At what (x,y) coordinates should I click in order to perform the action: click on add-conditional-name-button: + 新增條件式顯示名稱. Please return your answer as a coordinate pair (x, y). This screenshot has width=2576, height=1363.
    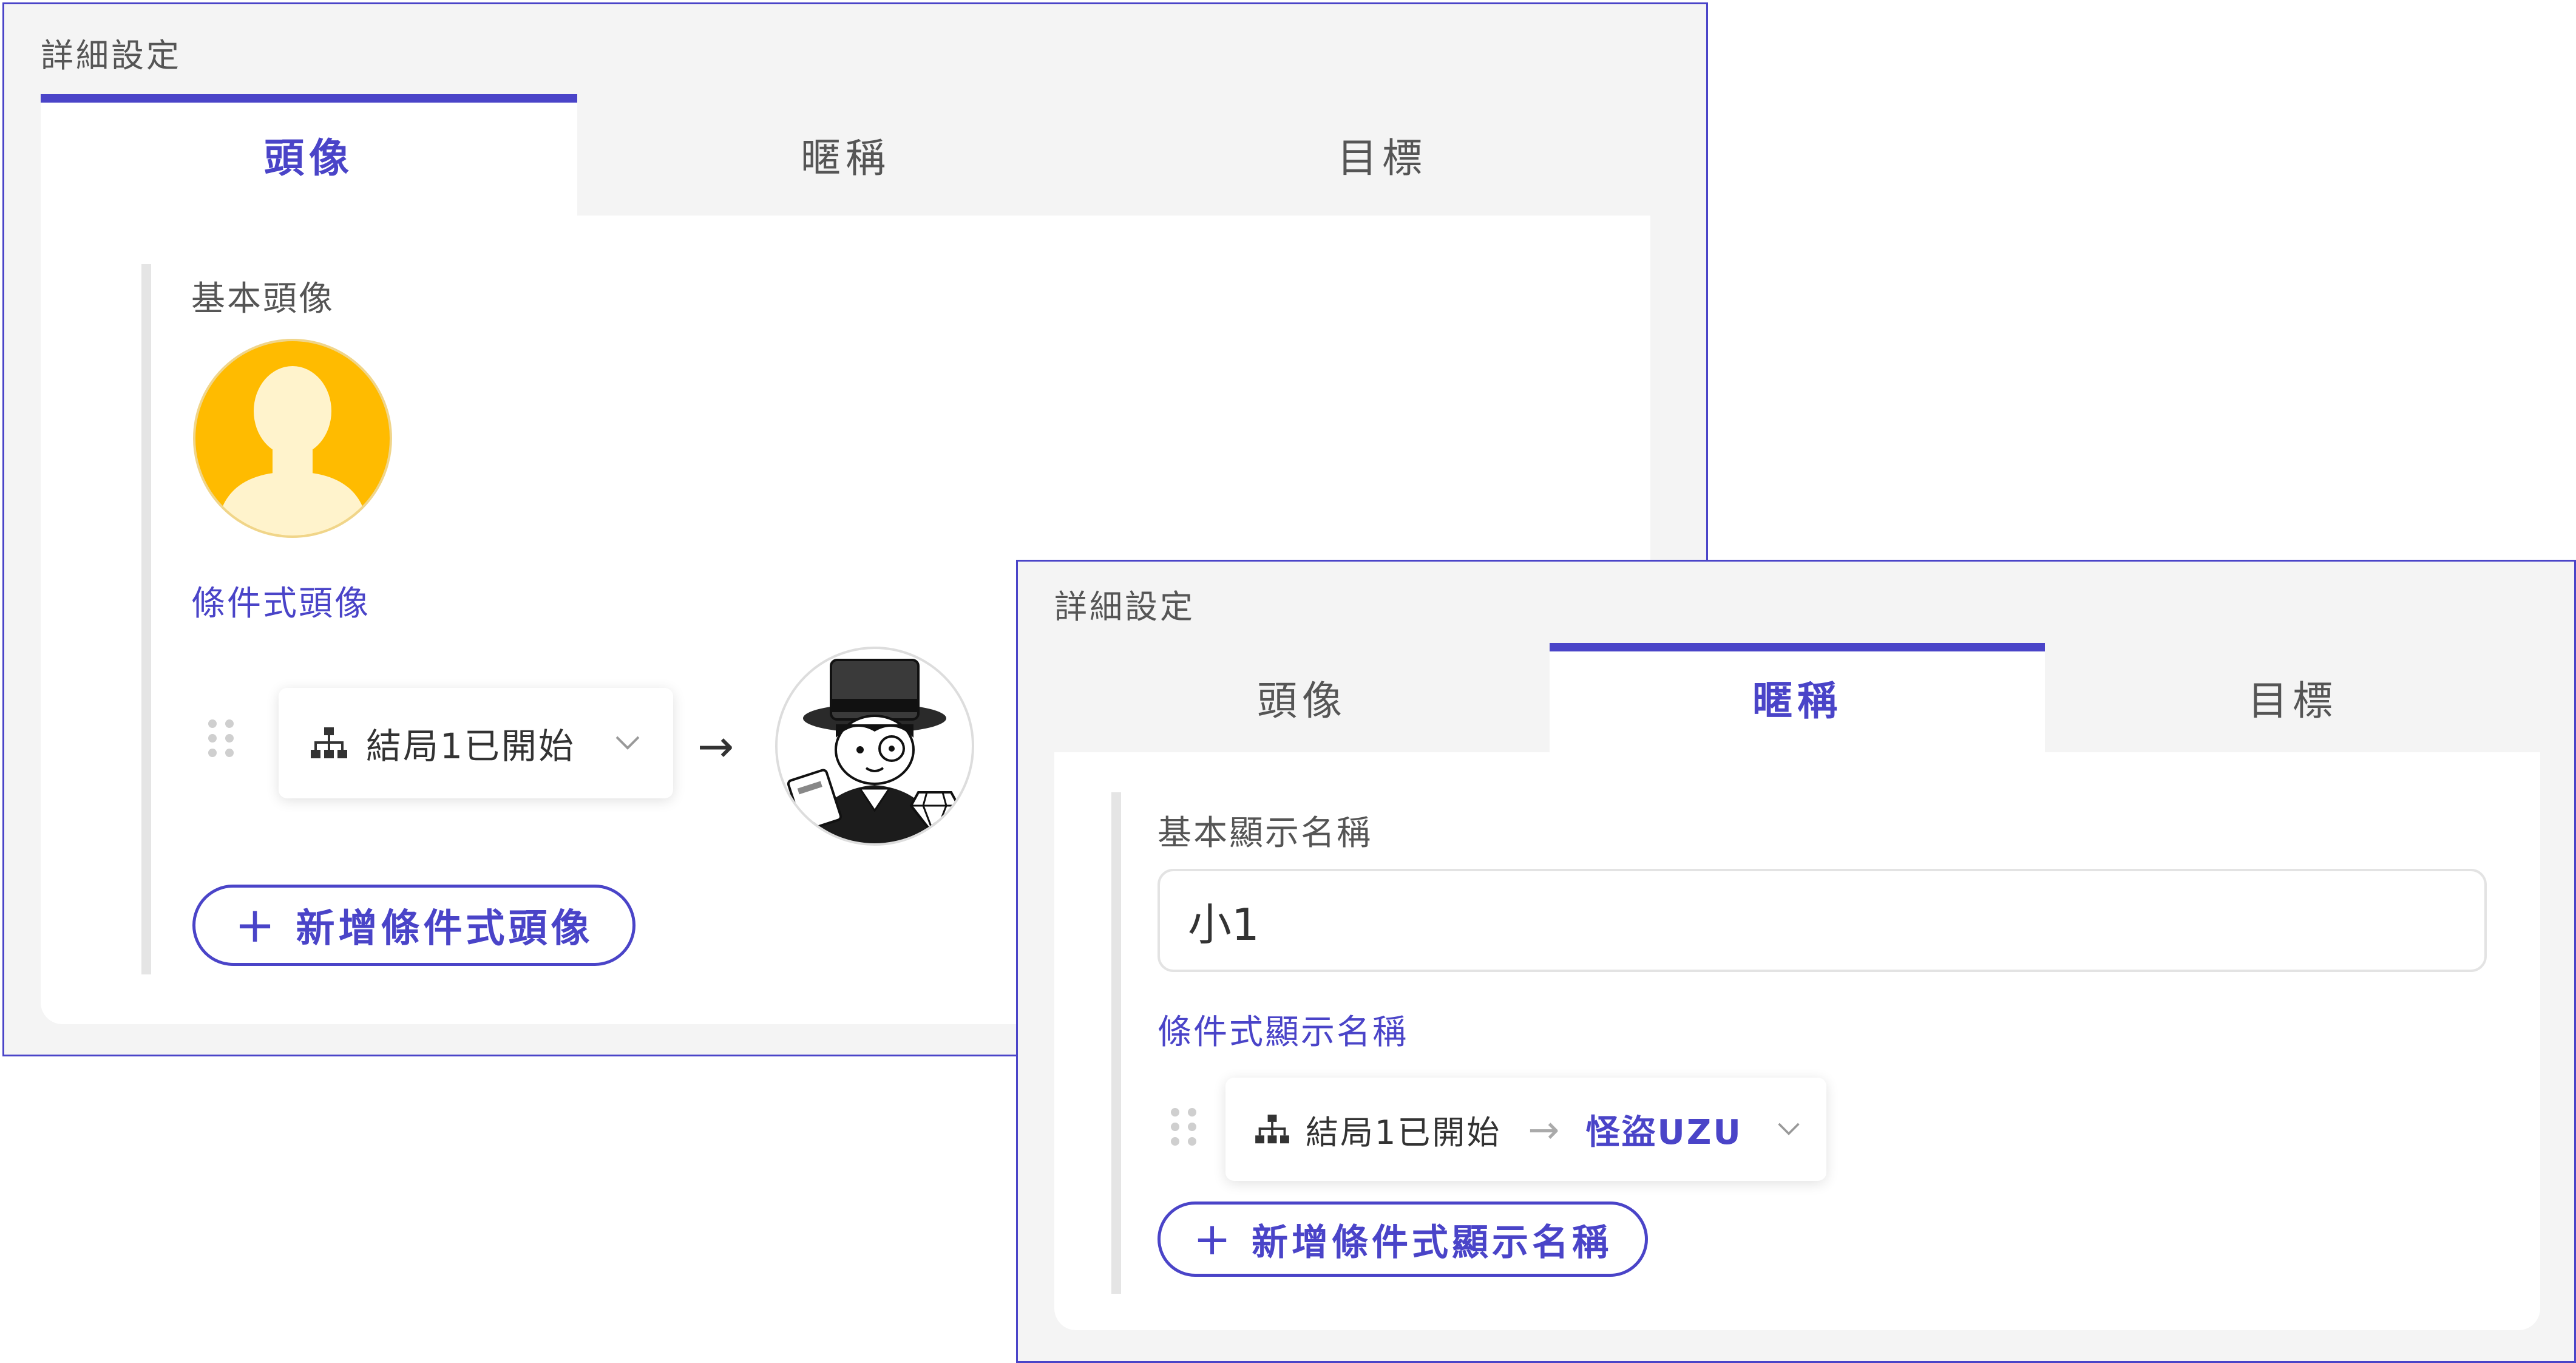
    Looking at the image, I should click on (1403, 1239).